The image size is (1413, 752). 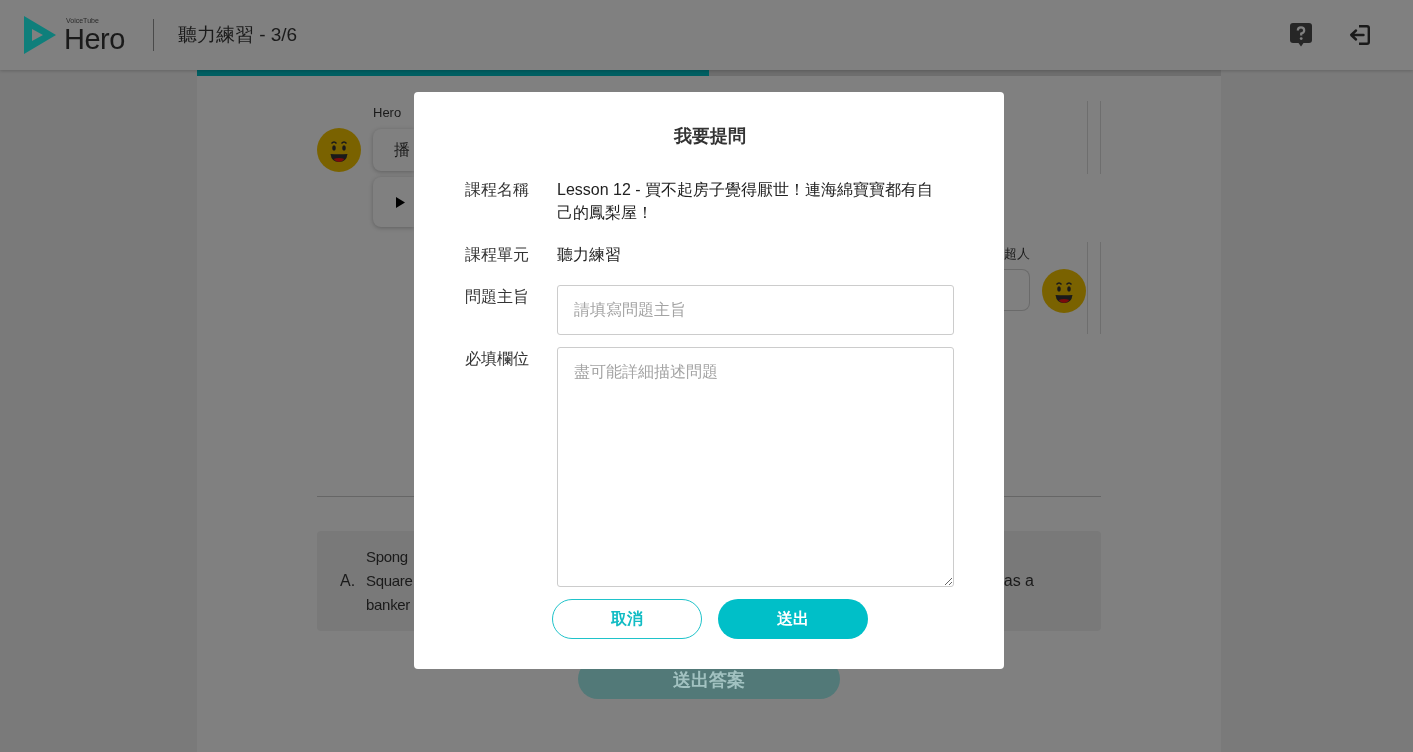 I want to click on sender-name: Hero, so click(x=387, y=113).